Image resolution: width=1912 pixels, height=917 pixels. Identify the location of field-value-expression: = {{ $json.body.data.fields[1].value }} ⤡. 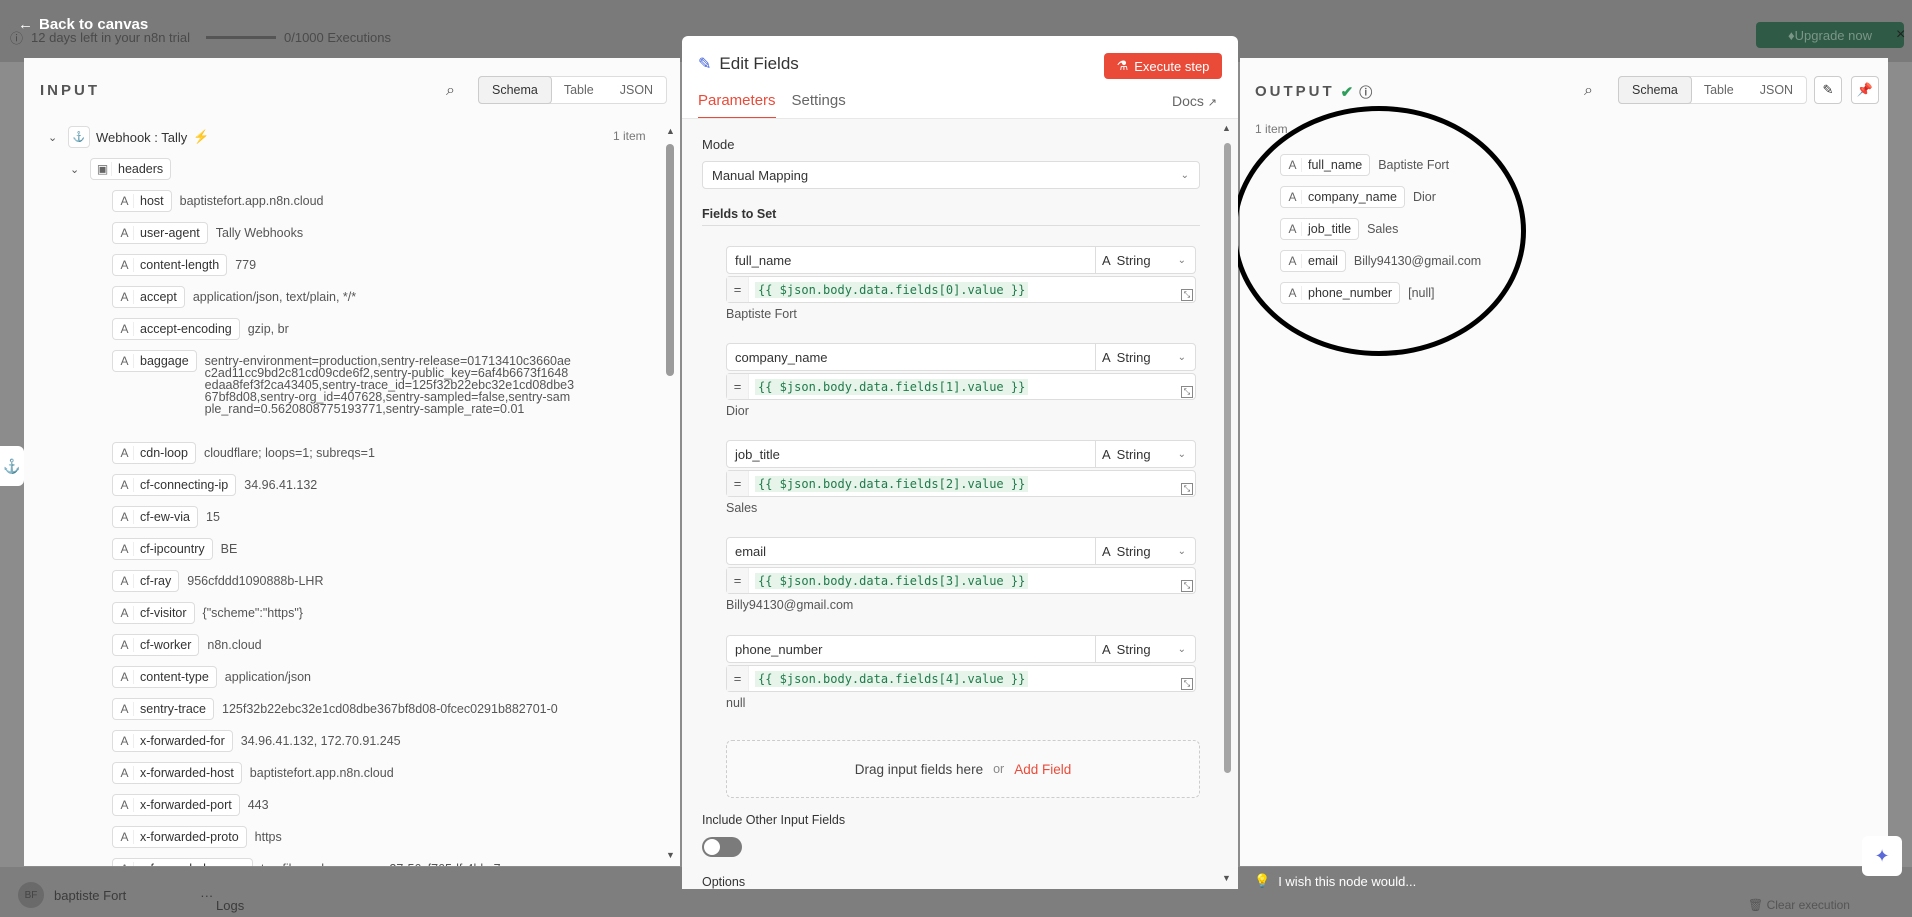
(961, 386).